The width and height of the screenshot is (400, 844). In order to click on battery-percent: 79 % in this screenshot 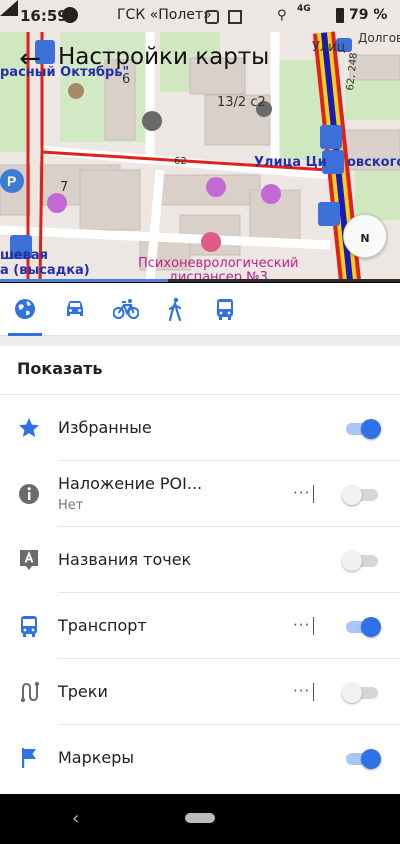, I will do `click(368, 15)`.